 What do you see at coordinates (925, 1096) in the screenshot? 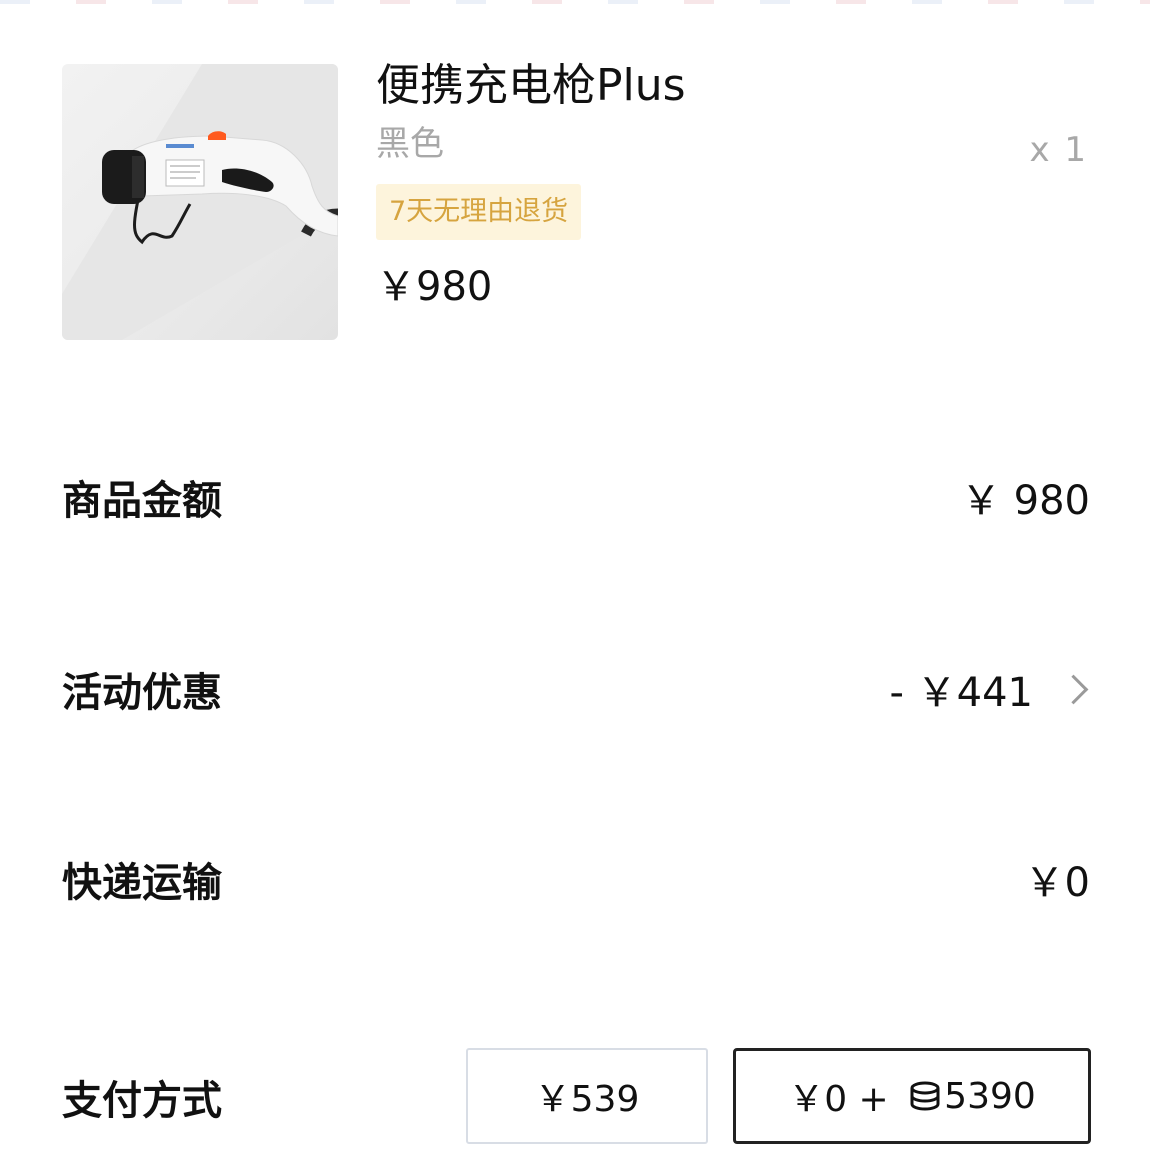
I see `coin-stack-icon` at bounding box center [925, 1096].